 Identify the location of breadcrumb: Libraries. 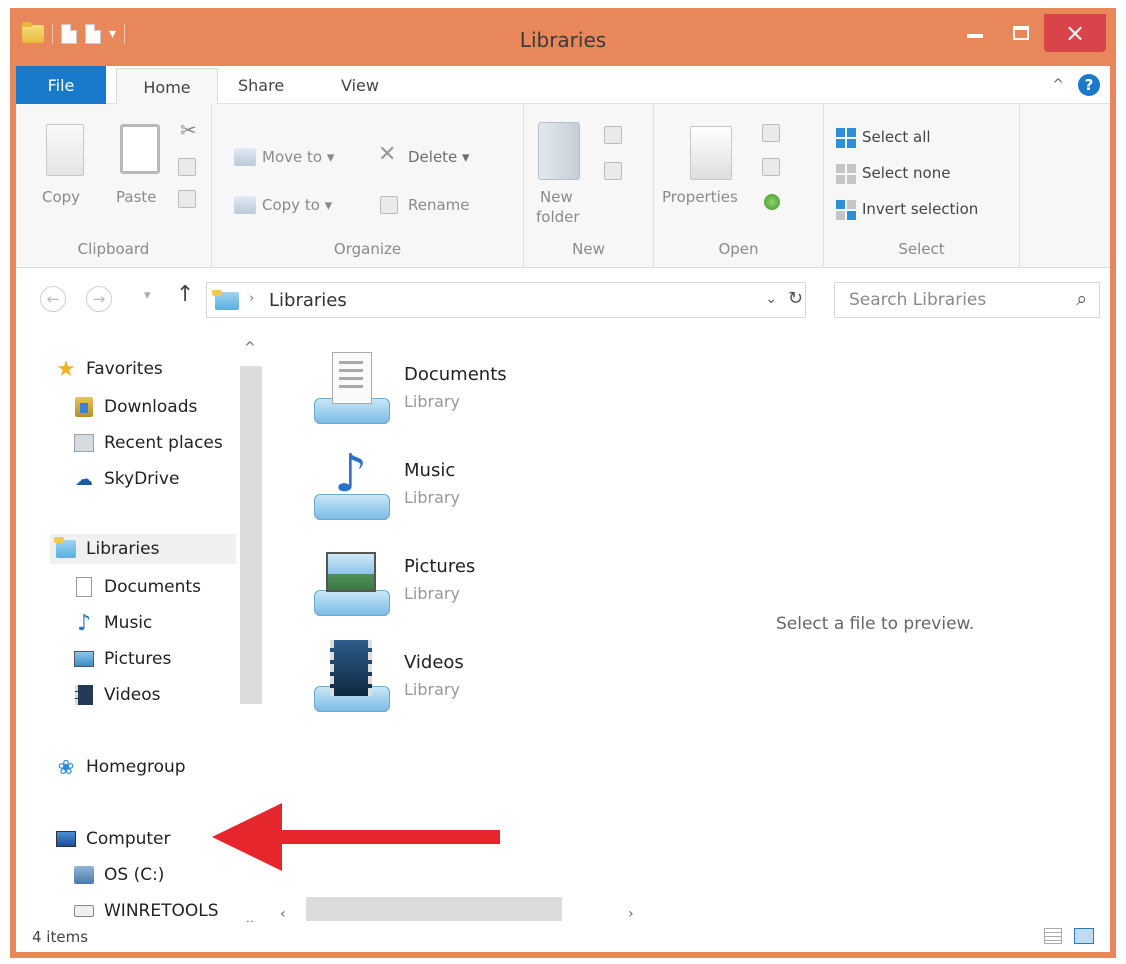
(308, 300).